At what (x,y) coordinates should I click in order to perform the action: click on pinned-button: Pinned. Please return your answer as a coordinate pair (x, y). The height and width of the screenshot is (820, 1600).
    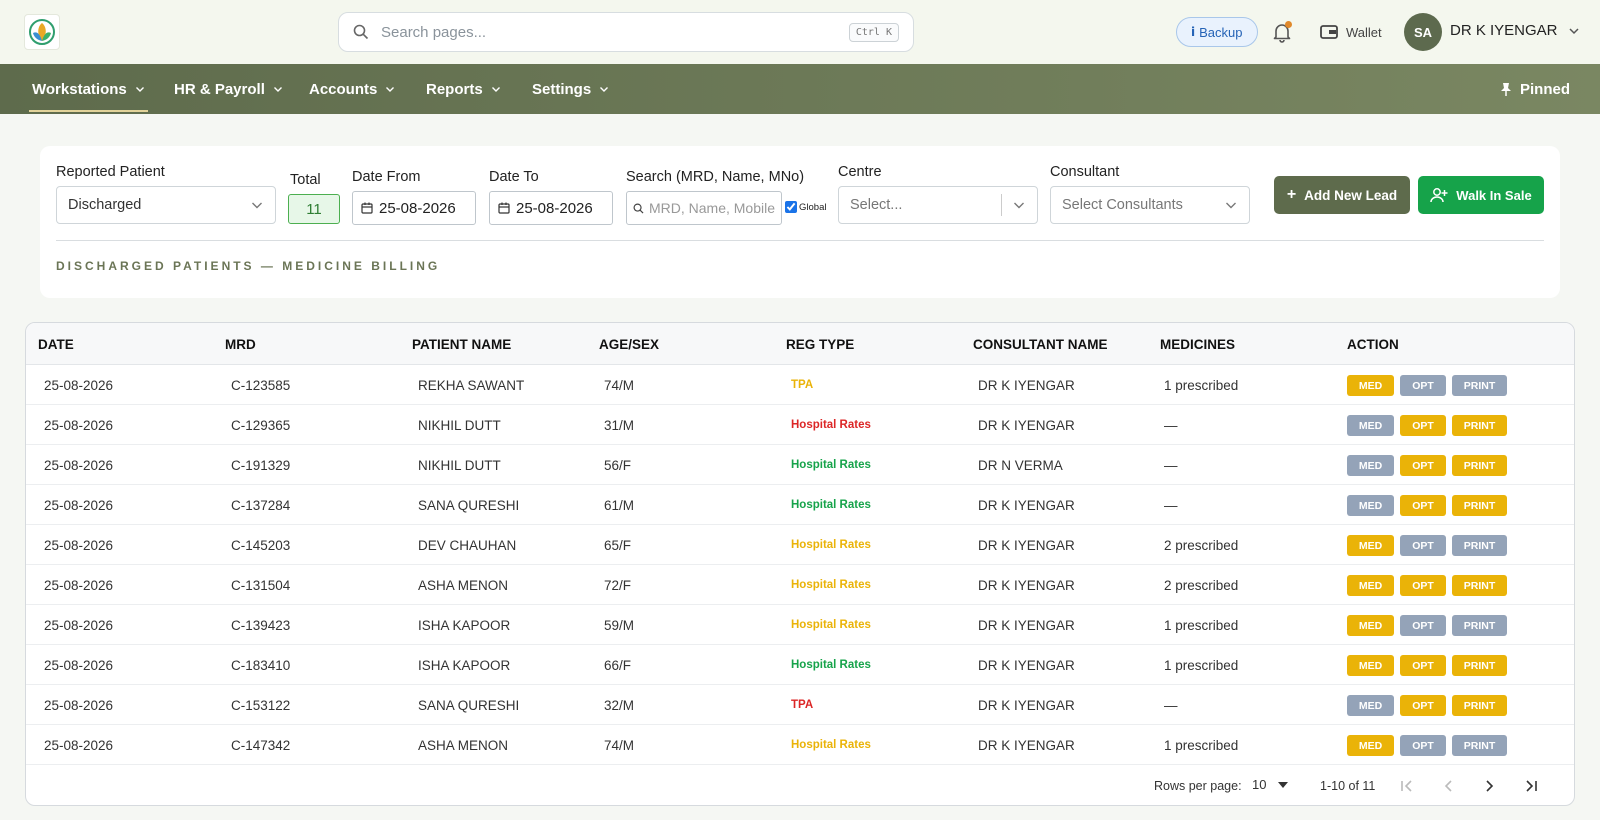
    Looking at the image, I should click on (1535, 89).